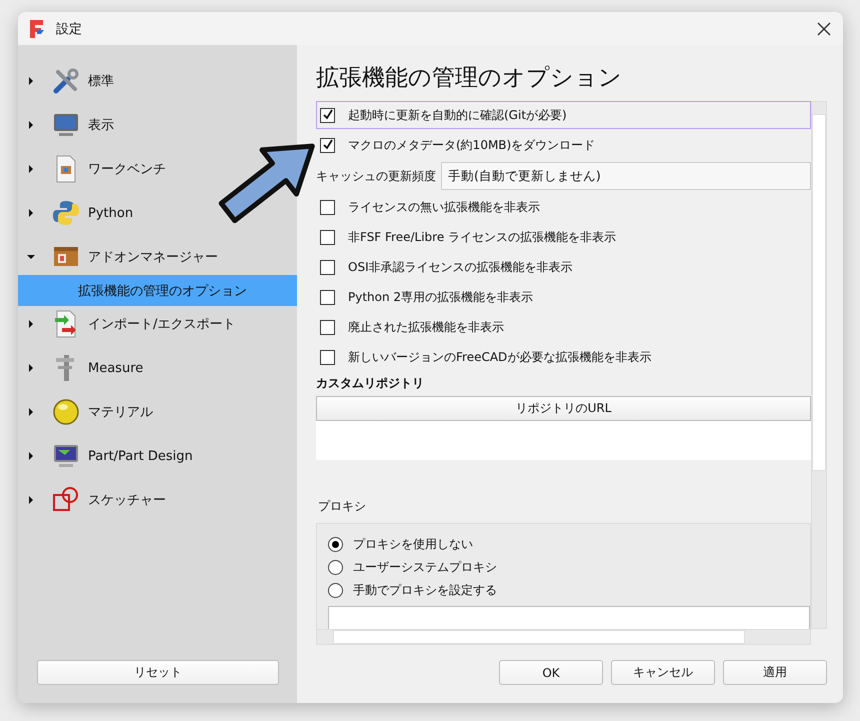  Describe the element at coordinates (563, 357) in the screenshot. I see `checkbox-option: 新しいバージョンのFreeCADが必要な拡張機能を非表示` at that location.